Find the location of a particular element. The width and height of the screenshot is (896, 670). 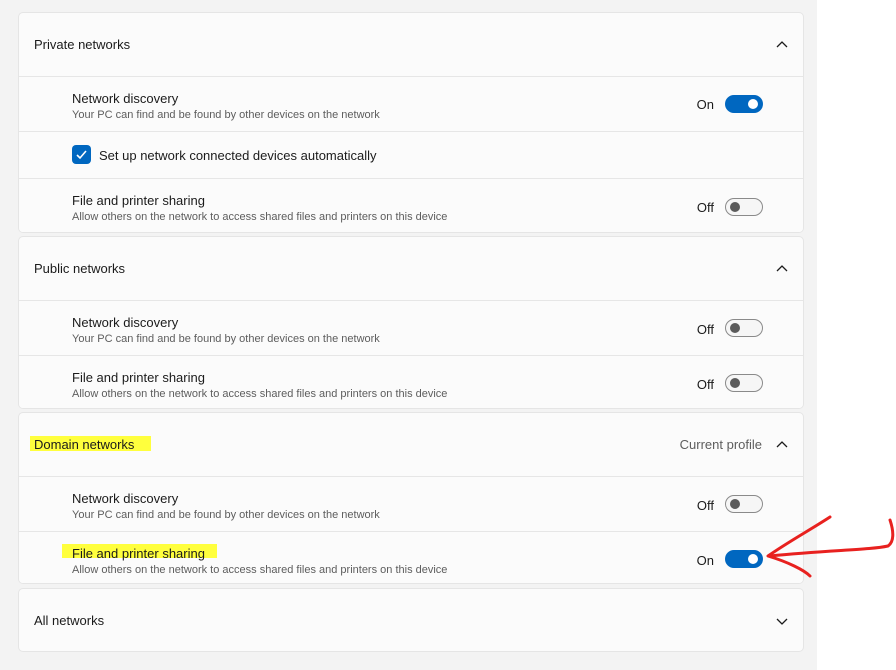

chevron-down-icon is located at coordinates (782, 621).